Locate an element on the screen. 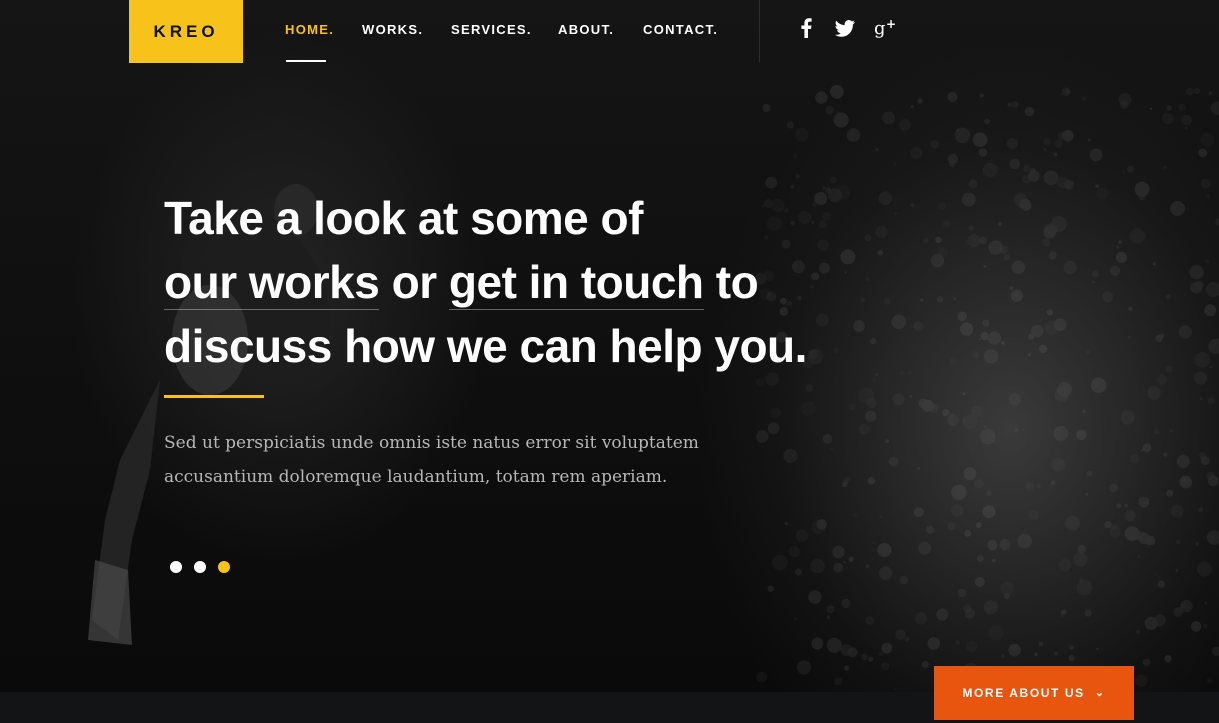  headline-connector-text: or is located at coordinates (414, 282).